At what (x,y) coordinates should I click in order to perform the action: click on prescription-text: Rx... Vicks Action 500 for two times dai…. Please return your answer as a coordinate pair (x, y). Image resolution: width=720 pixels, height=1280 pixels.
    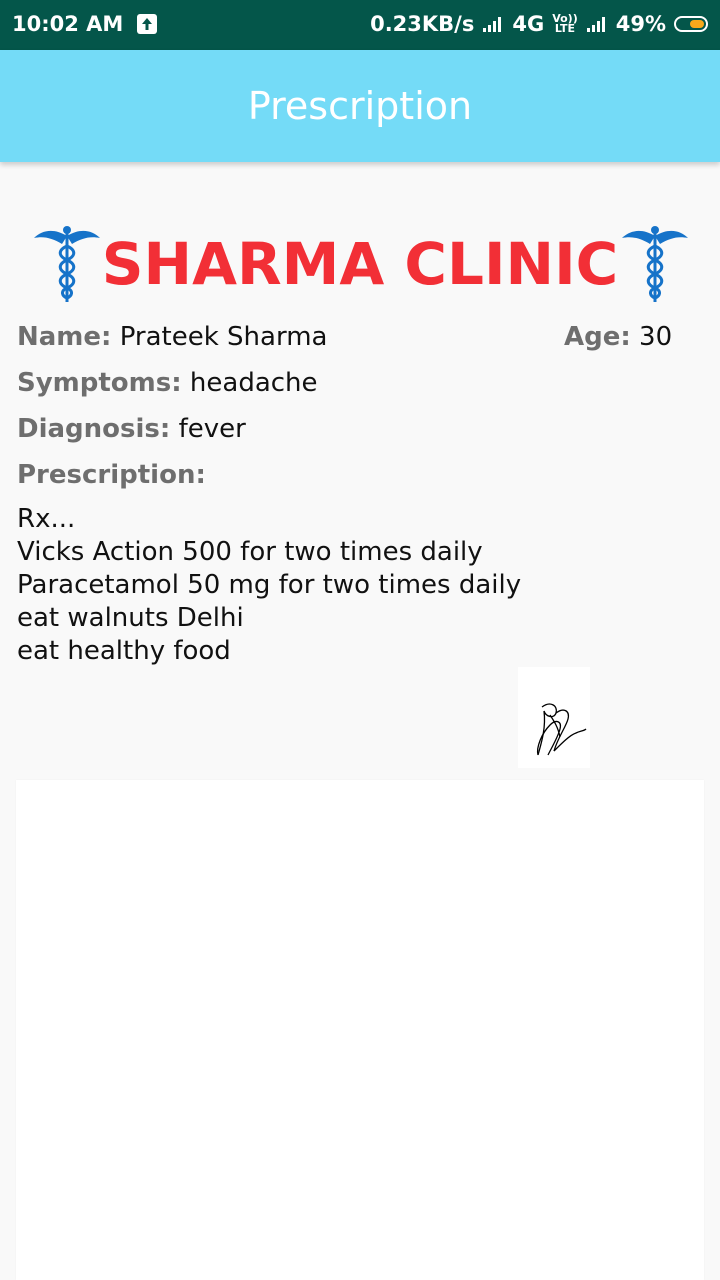
    Looking at the image, I should click on (337, 585).